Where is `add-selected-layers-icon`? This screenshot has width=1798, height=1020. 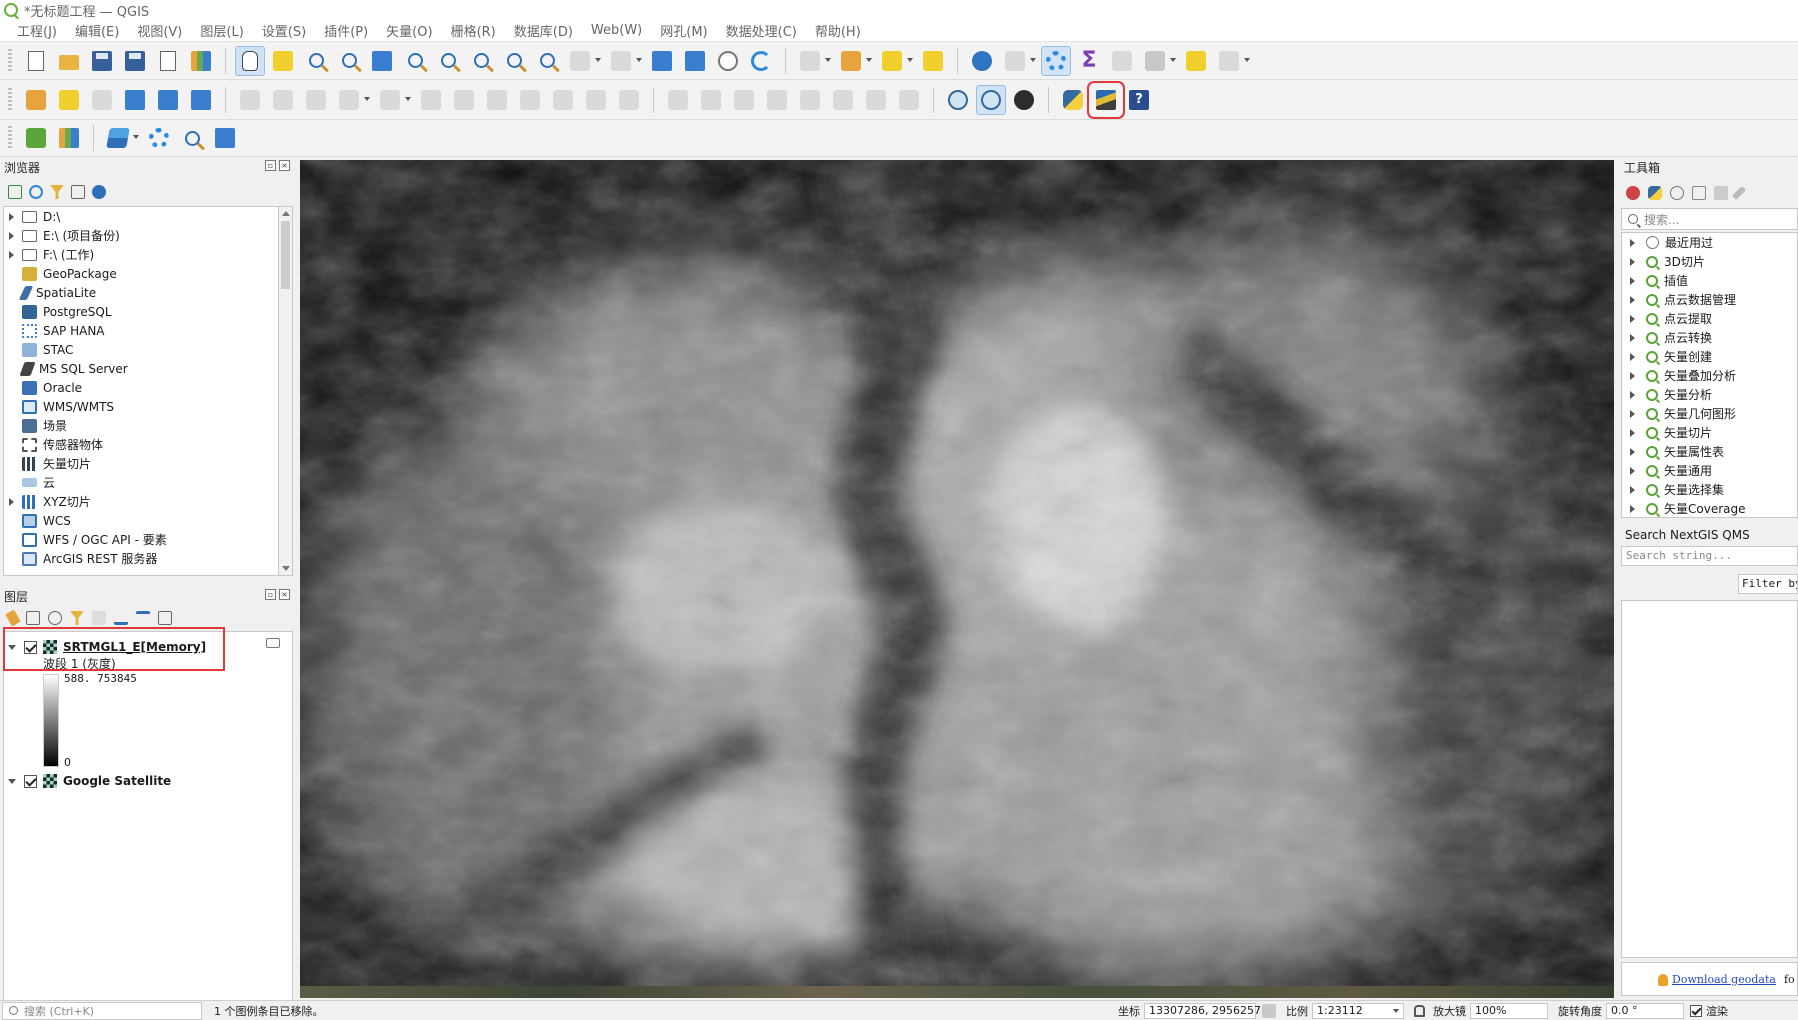
add-selected-layers-icon is located at coordinates (15, 192).